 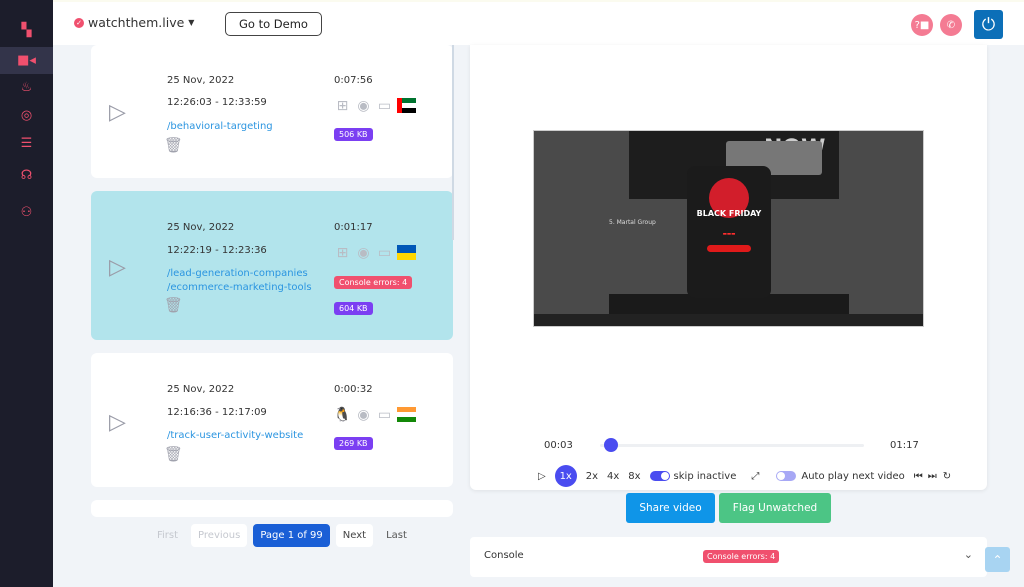 What do you see at coordinates (396, 535) in the screenshot?
I see `last-page-button: Last` at bounding box center [396, 535].